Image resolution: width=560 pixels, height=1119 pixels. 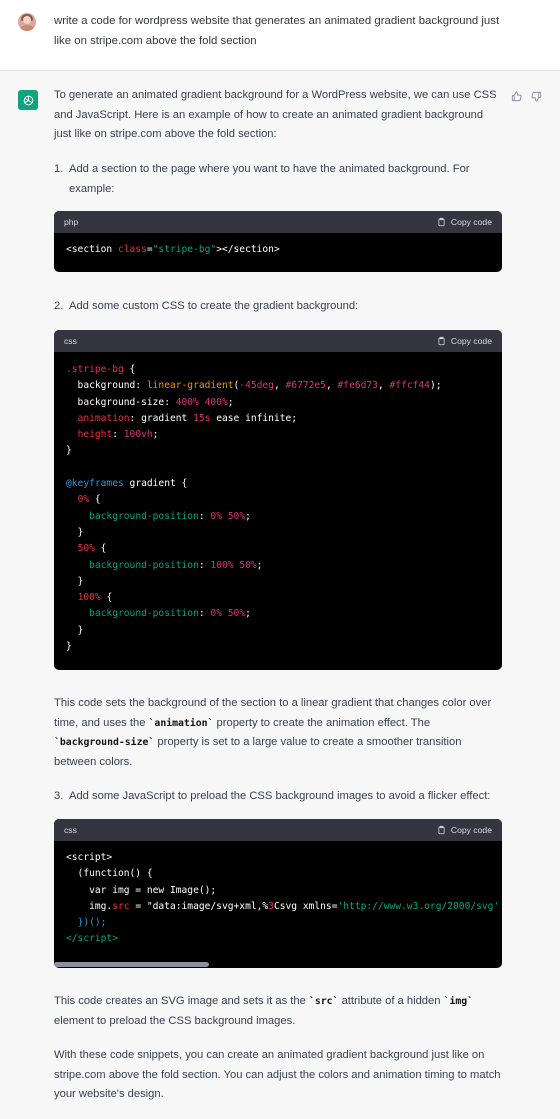 I want to click on thumbs-up-icon, so click(x=516, y=95).